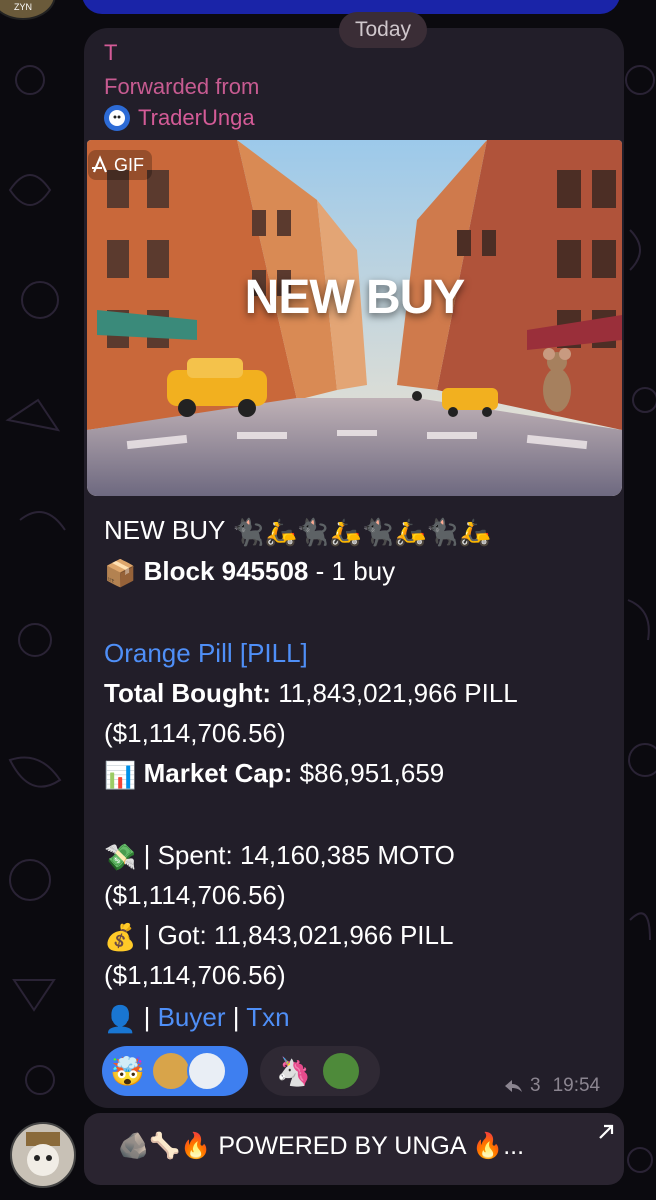 Image resolution: width=656 pixels, height=1200 pixels. I want to click on total-bought-usd: ($1,114,706.56), so click(195, 733).